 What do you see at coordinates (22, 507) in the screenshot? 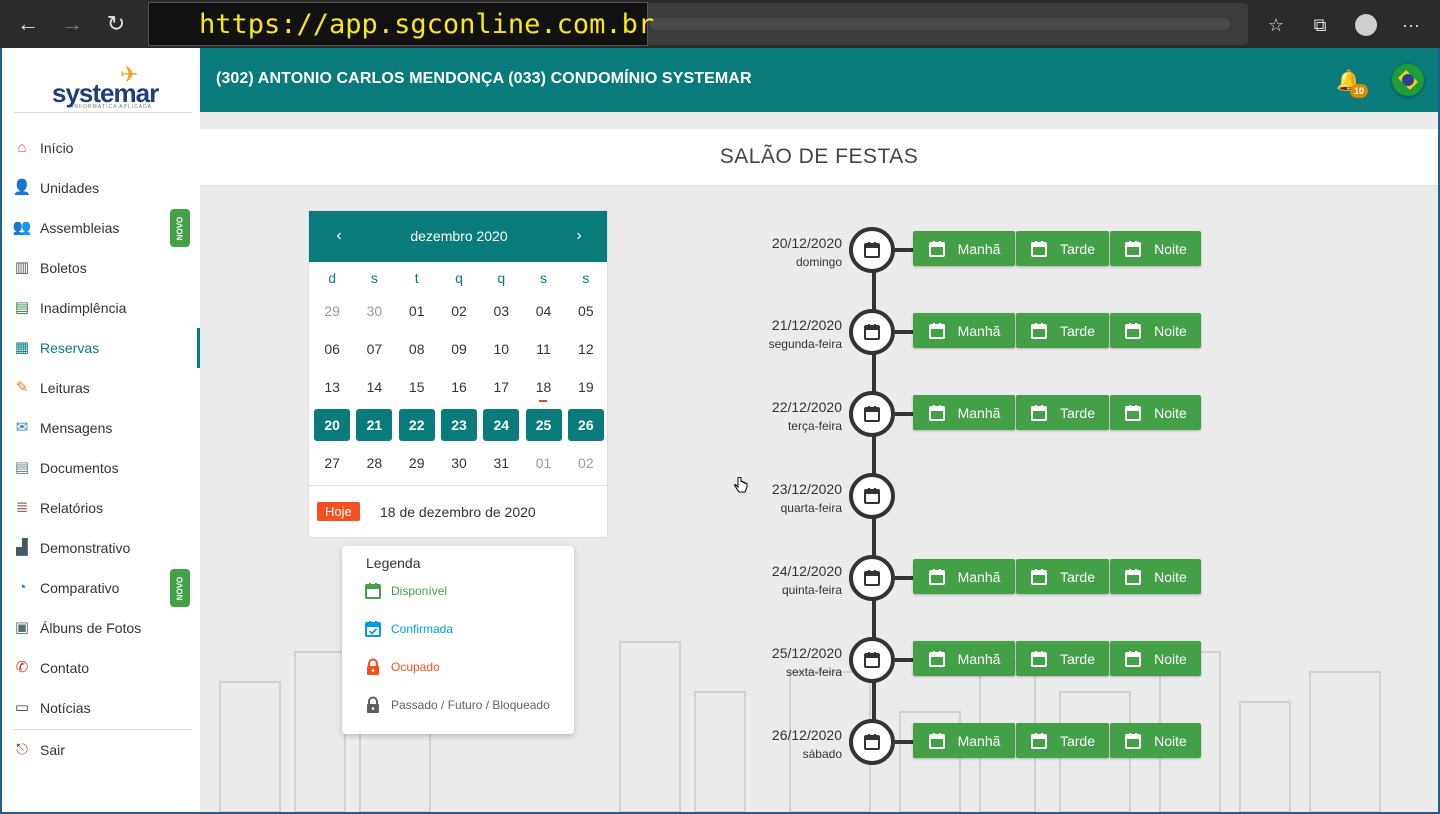
I see `reports-icon: ≣` at bounding box center [22, 507].